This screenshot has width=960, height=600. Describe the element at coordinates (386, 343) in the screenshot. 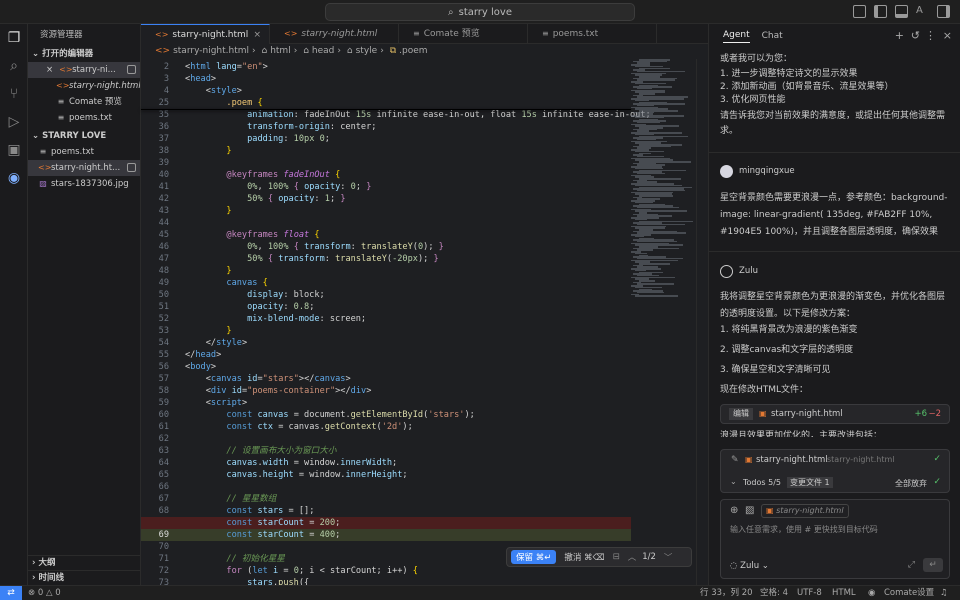

I see `code-line: 54 </style>` at that location.